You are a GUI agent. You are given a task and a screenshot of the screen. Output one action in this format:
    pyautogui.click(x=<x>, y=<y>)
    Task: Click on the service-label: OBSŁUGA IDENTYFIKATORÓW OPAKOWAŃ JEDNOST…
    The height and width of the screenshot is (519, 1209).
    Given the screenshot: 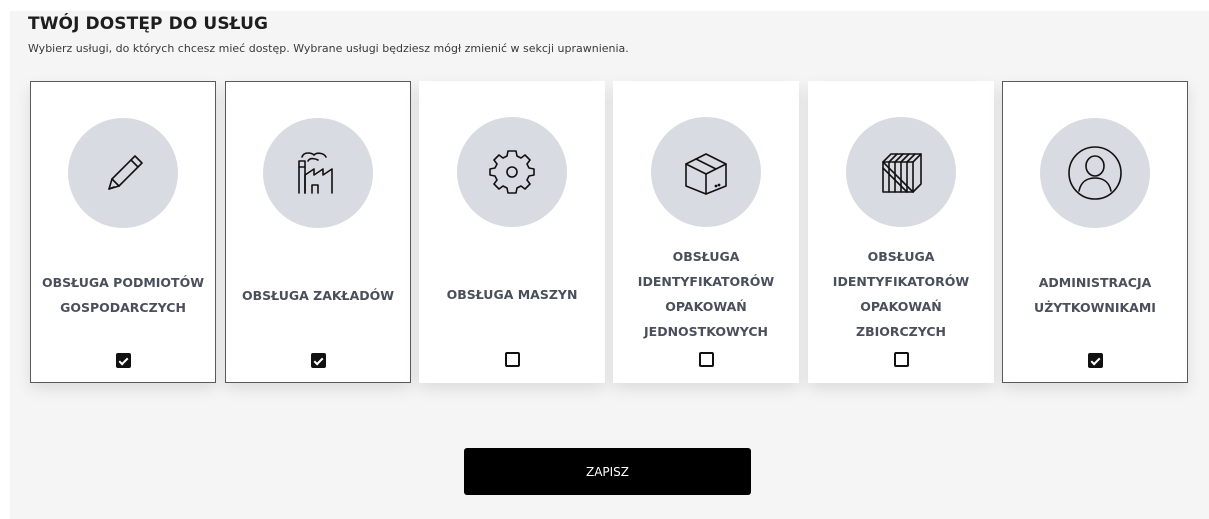 What is the action you would take?
    pyautogui.click(x=706, y=294)
    